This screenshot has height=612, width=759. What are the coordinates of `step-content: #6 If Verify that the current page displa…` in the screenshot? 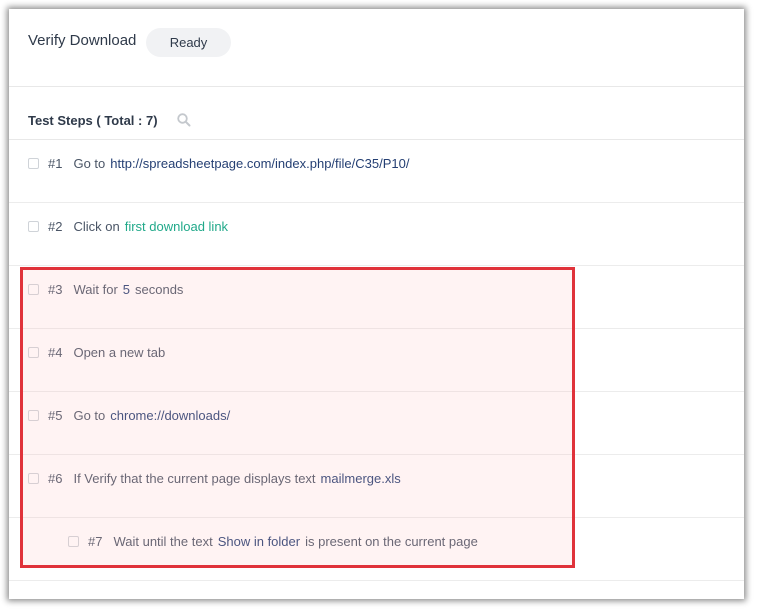 It's located at (224, 478).